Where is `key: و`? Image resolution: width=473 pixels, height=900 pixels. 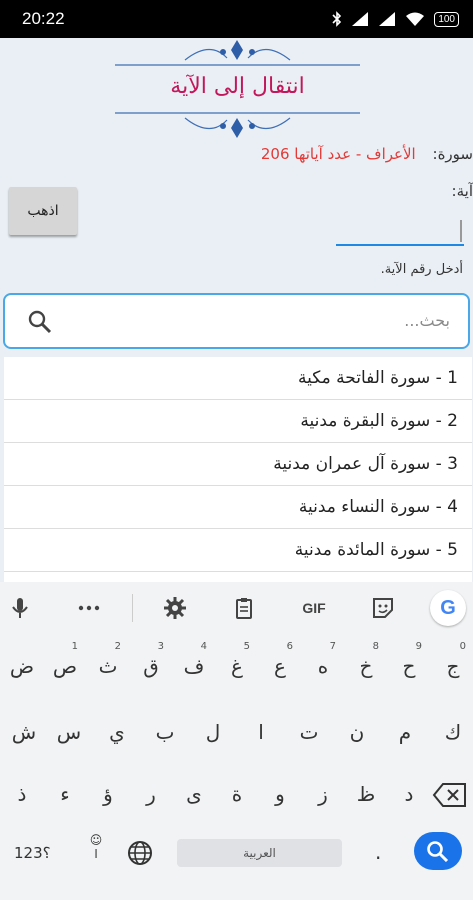
key: و is located at coordinates (280, 794).